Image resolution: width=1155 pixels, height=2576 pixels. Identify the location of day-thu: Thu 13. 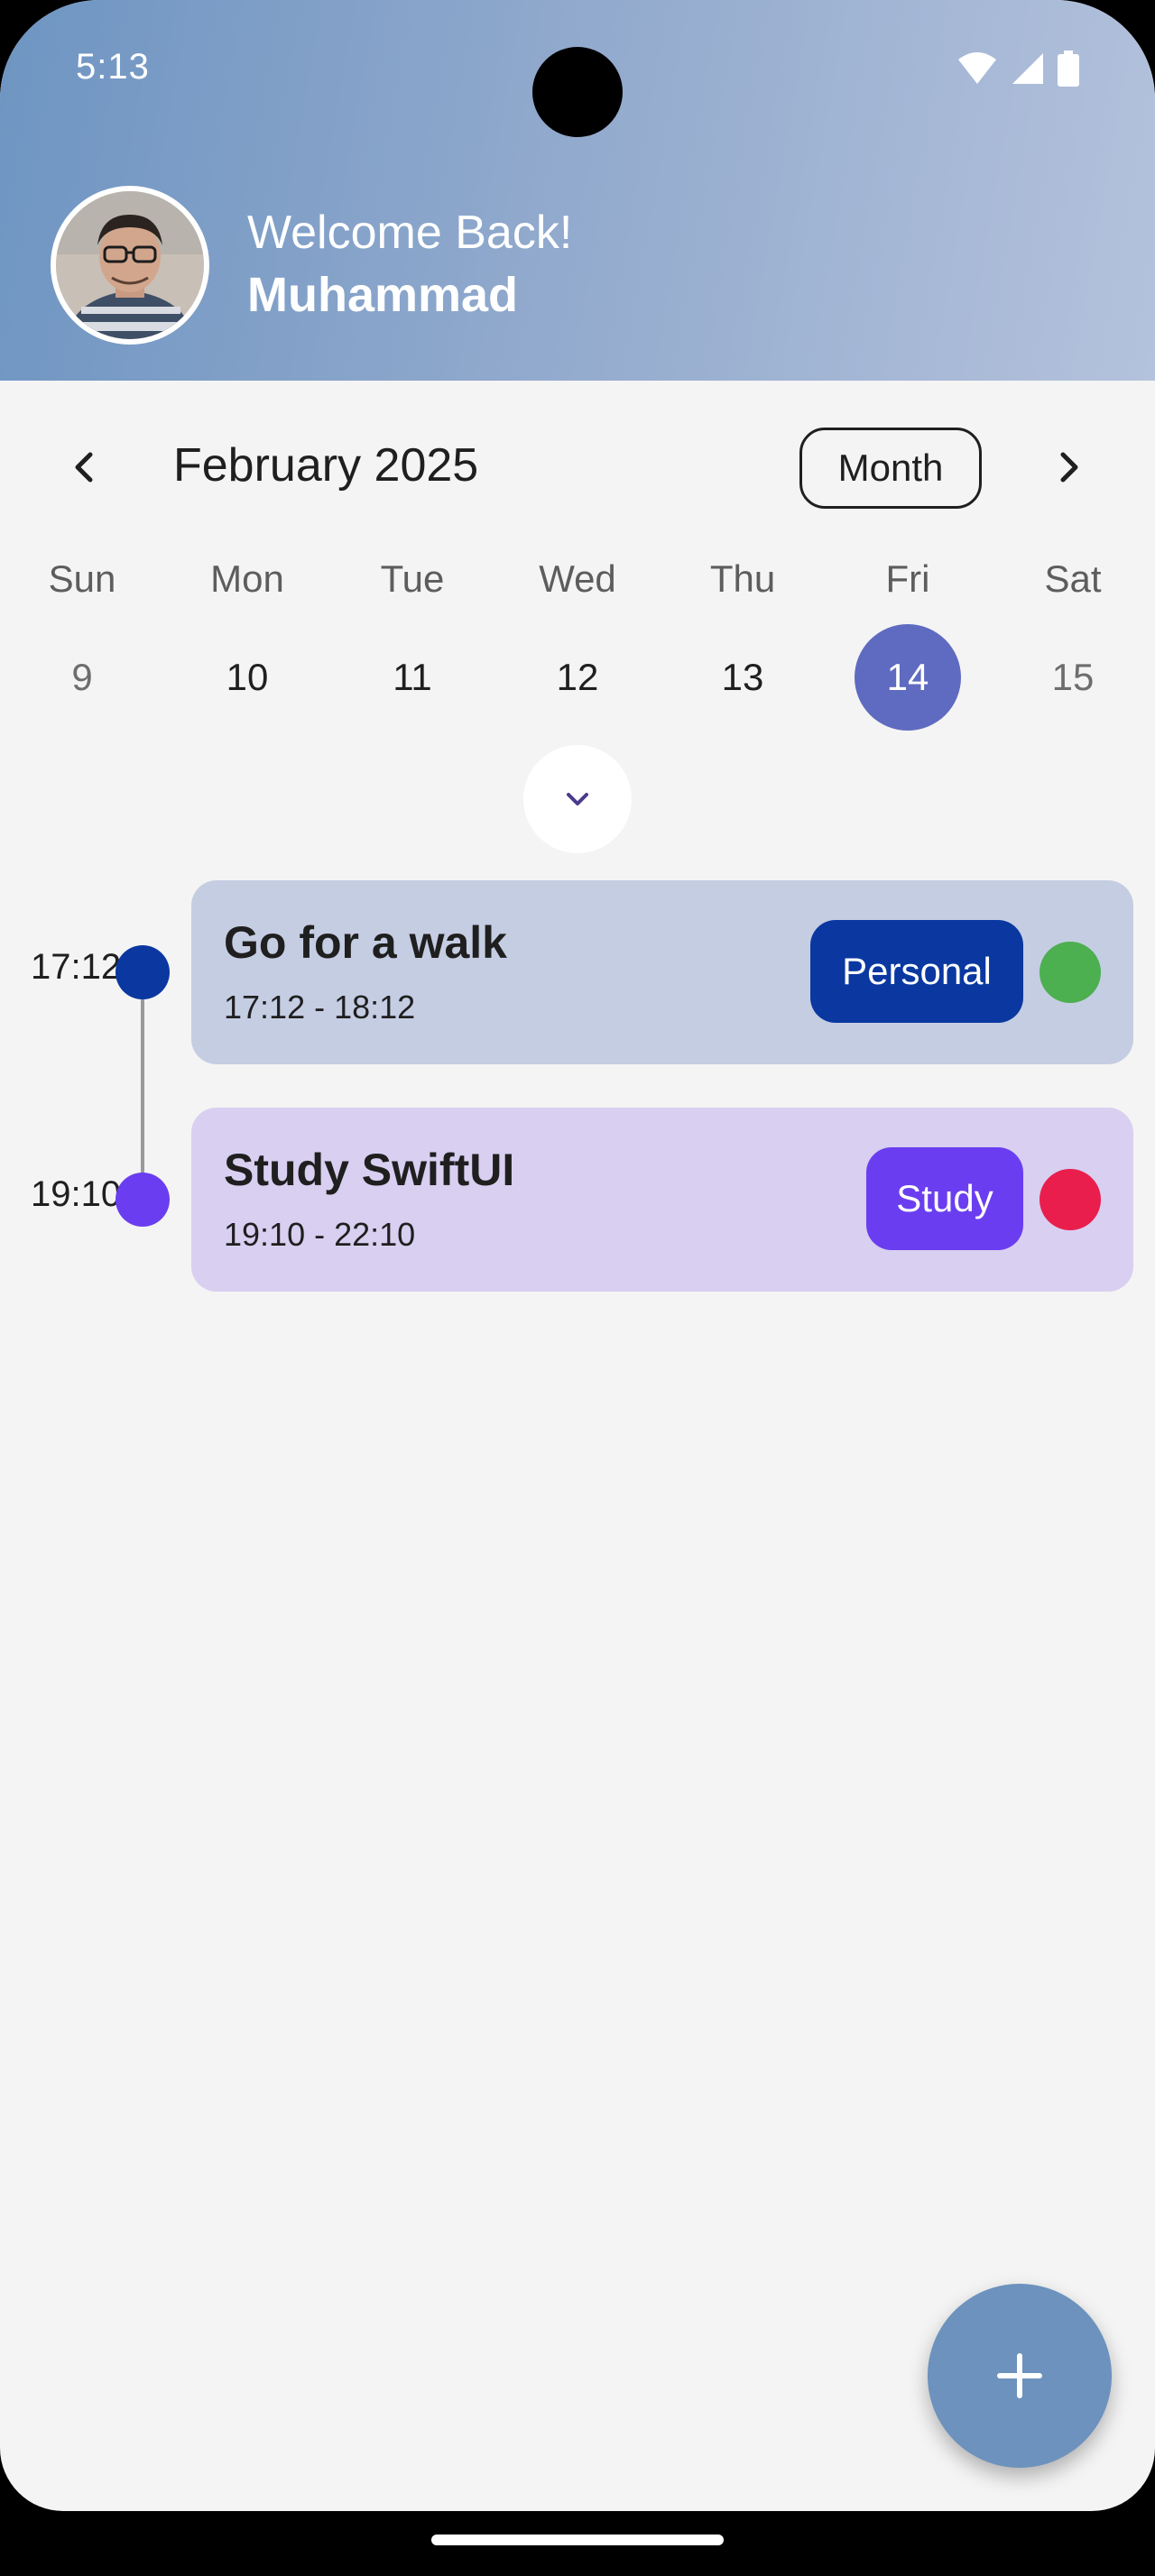
(742, 642).